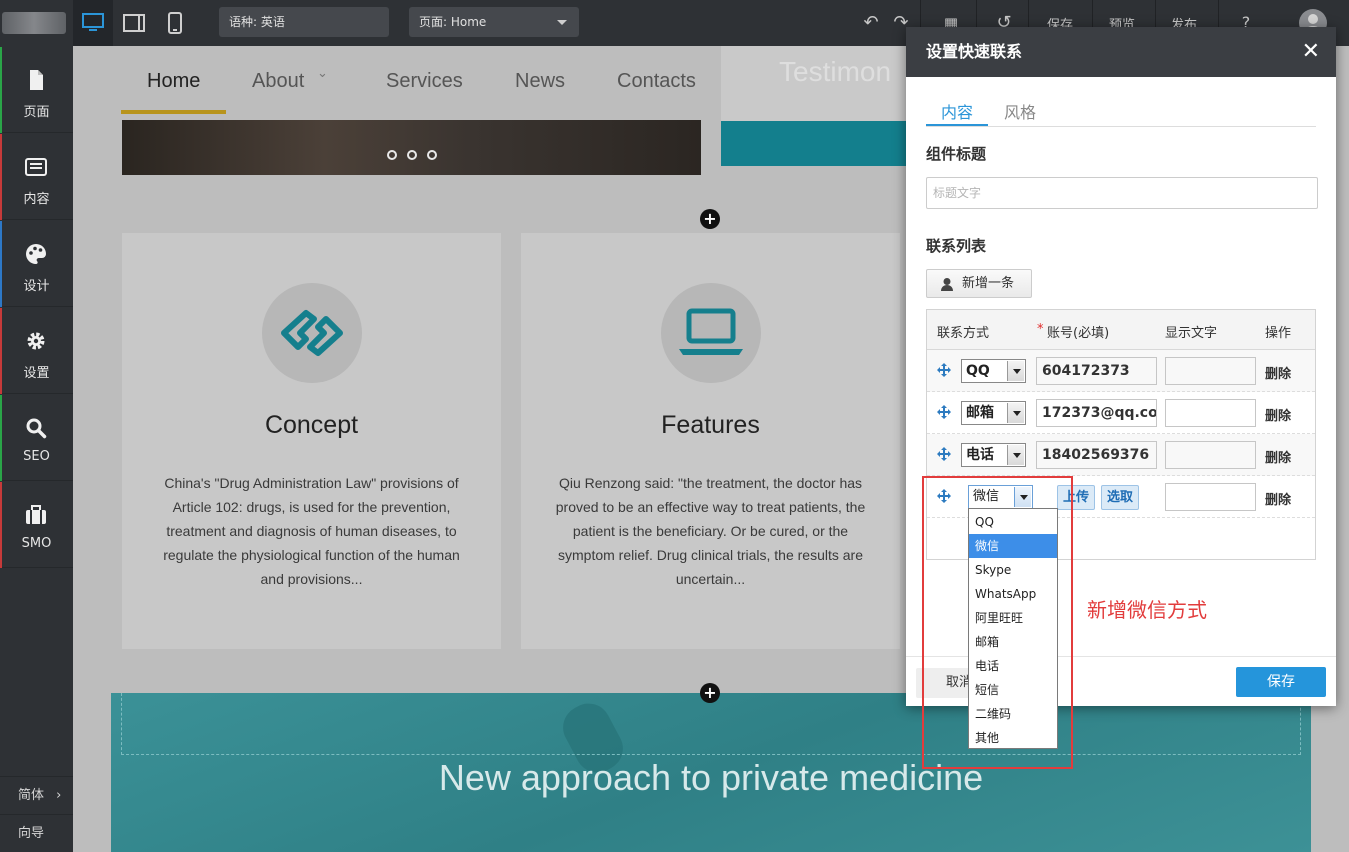 The height and width of the screenshot is (852, 1349). I want to click on sidebar-item-design: 设计, so click(36, 264).